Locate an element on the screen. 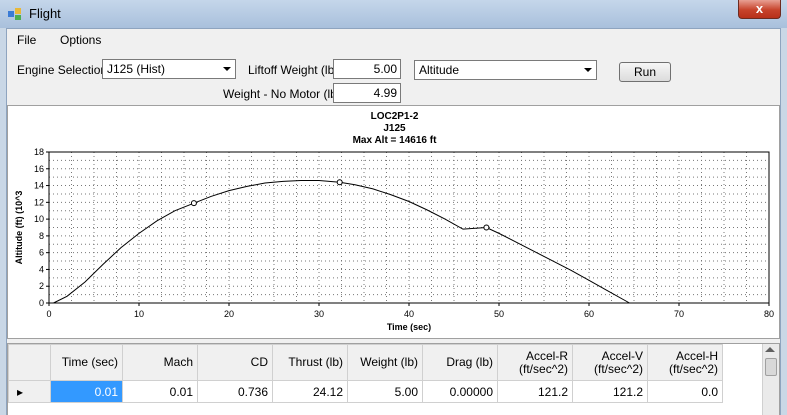  vertical-scrollbar is located at coordinates (770, 379).